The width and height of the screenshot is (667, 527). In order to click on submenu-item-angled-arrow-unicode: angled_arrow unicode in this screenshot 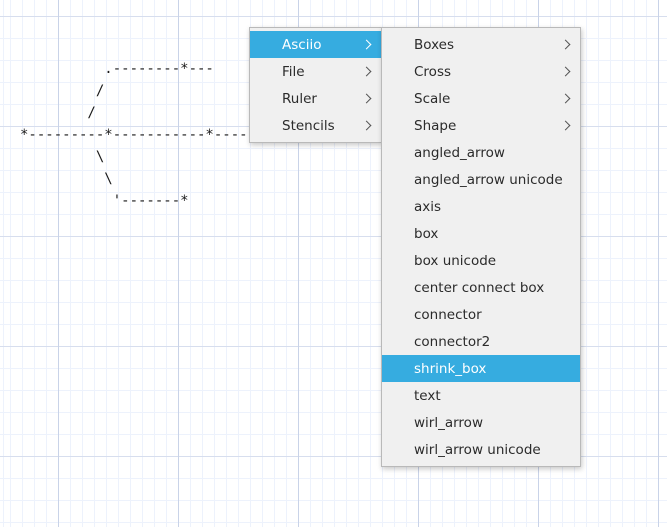, I will do `click(481, 179)`.